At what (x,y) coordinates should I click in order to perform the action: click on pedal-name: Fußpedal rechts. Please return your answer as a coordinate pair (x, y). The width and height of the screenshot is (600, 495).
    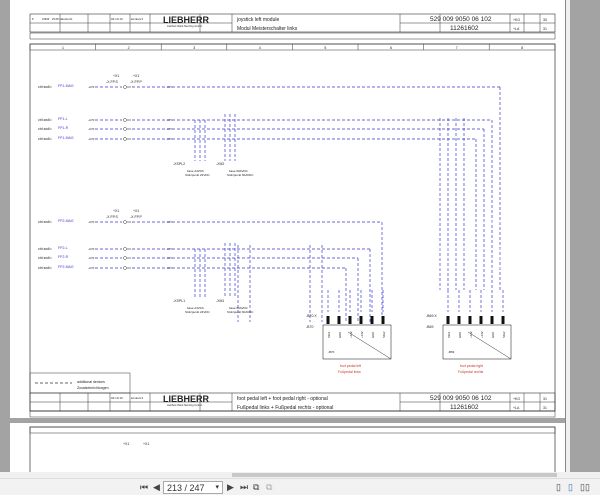
    Looking at the image, I should click on (471, 372).